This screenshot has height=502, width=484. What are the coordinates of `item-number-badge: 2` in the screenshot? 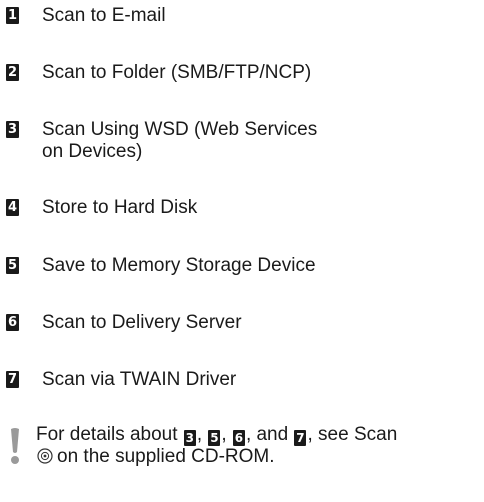 It's located at (12, 72).